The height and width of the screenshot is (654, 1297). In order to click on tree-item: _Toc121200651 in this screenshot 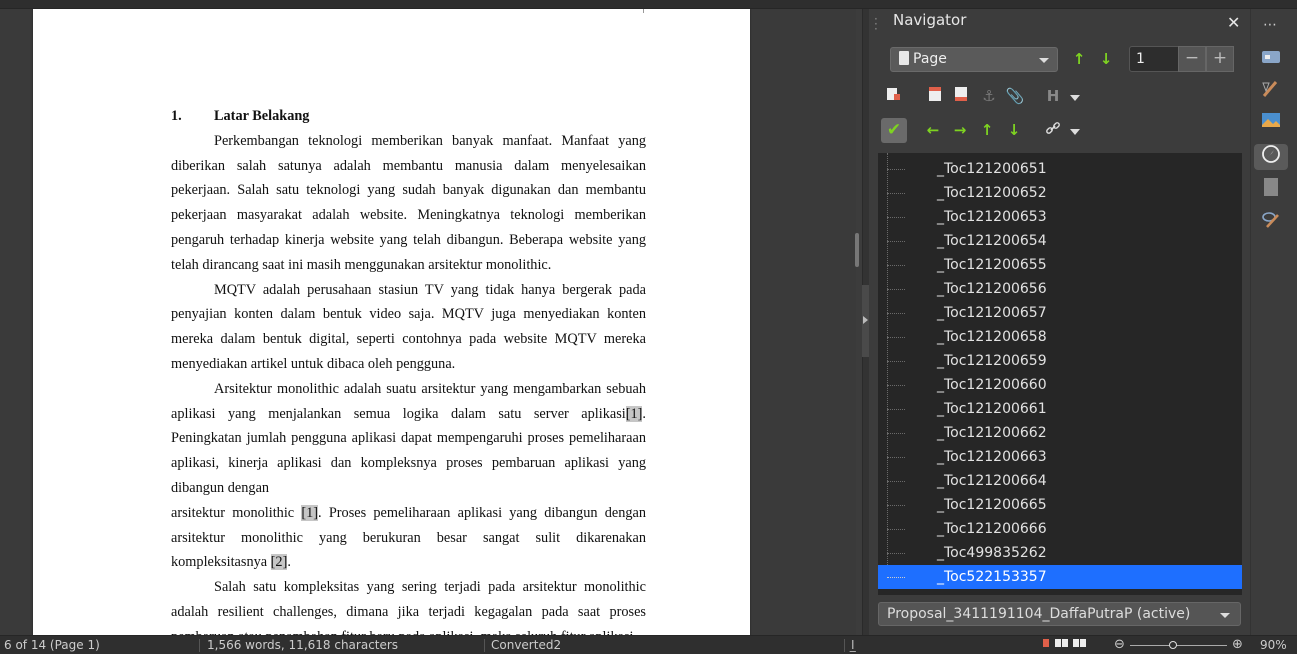, I will do `click(1060, 169)`.